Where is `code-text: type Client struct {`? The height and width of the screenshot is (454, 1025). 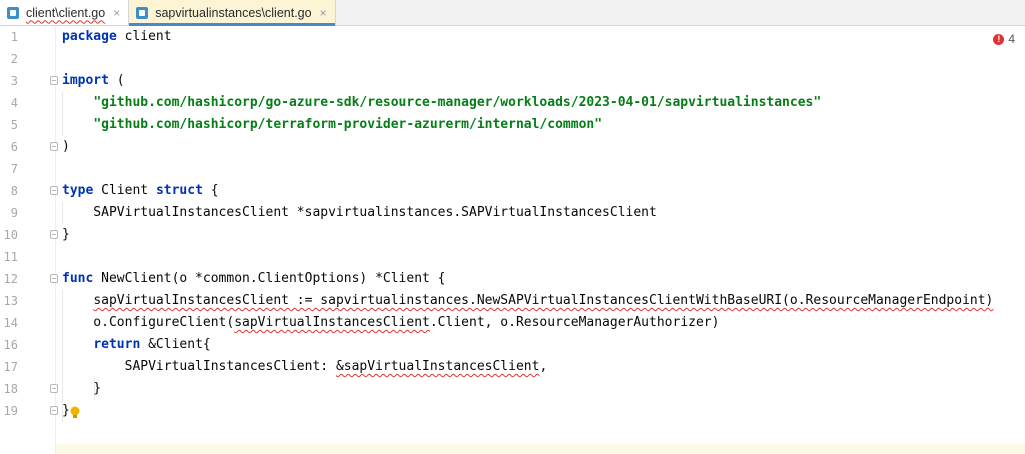 code-text: type Client struct { is located at coordinates (140, 191).